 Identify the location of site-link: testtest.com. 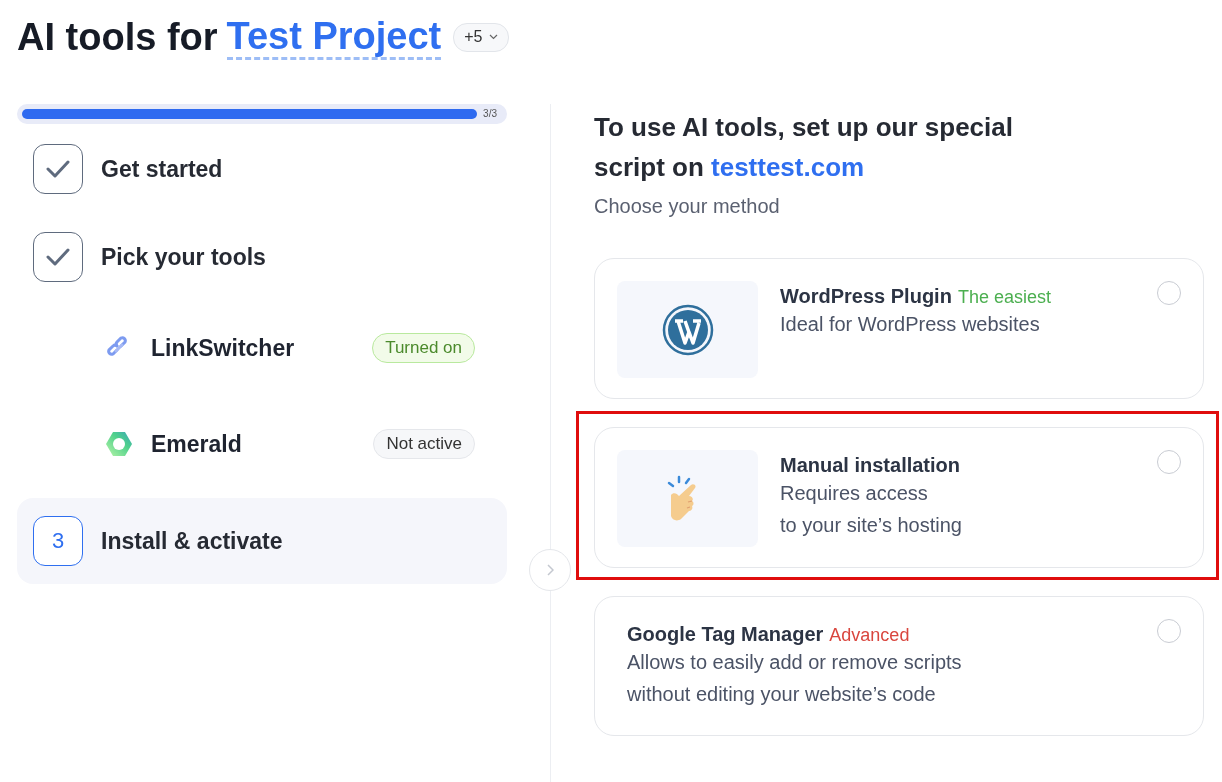
(788, 167).